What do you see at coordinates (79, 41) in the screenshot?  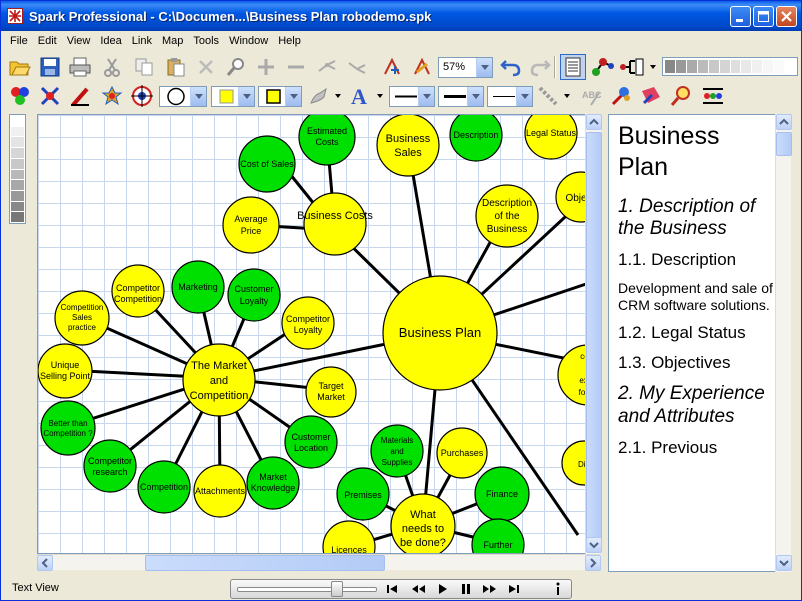 I see `menu-view: View` at bounding box center [79, 41].